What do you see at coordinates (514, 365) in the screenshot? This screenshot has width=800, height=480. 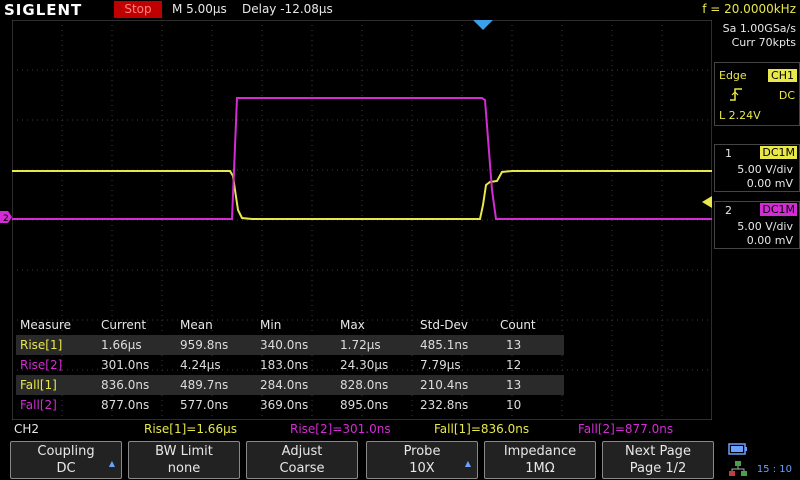 I see `measure-count: 12` at bounding box center [514, 365].